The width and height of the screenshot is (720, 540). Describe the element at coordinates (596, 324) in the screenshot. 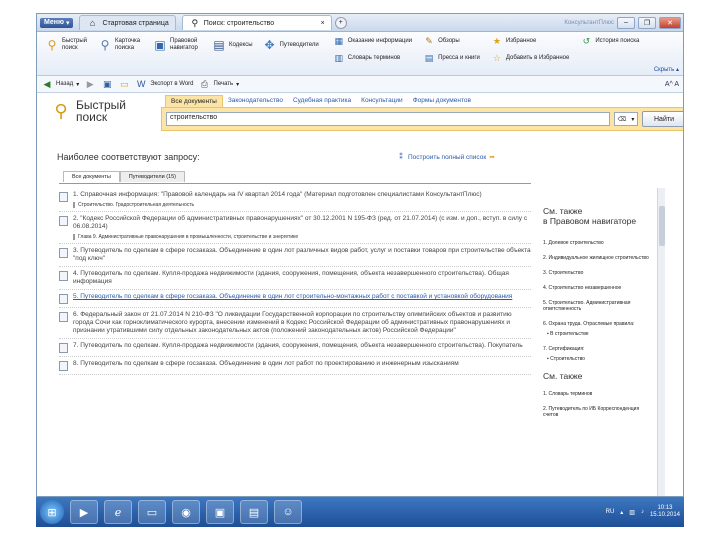

I see `see-also-item: 6. Охрана труда. Отраслевые правила:` at that location.